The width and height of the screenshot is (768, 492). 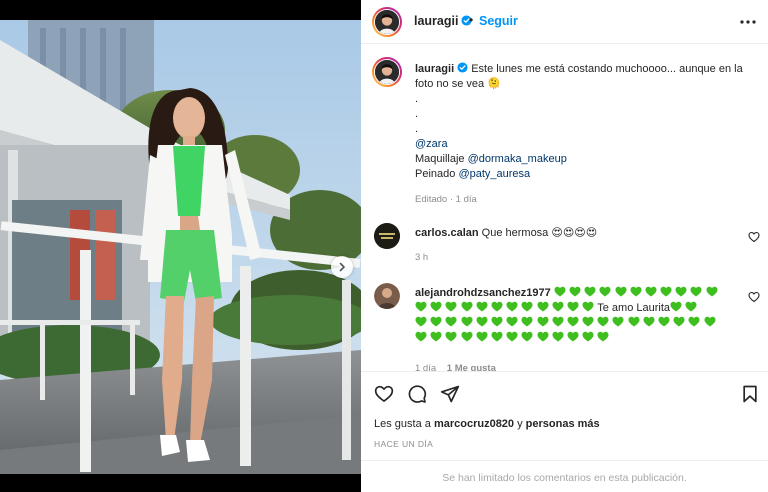 I want to click on likes-user: marcocruz0820, so click(x=474, y=424).